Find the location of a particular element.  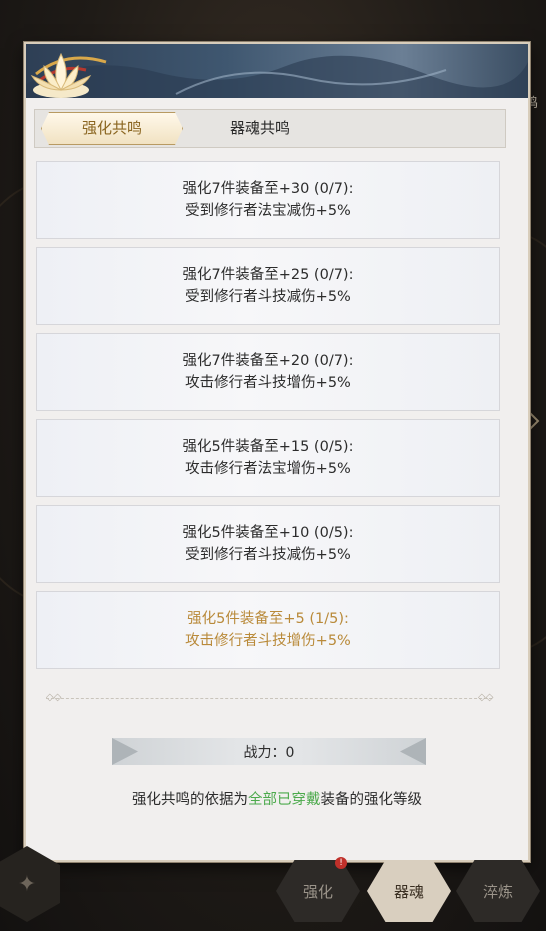

resonance-condition: 强化5件装备至+5 (1/5): is located at coordinates (268, 619).